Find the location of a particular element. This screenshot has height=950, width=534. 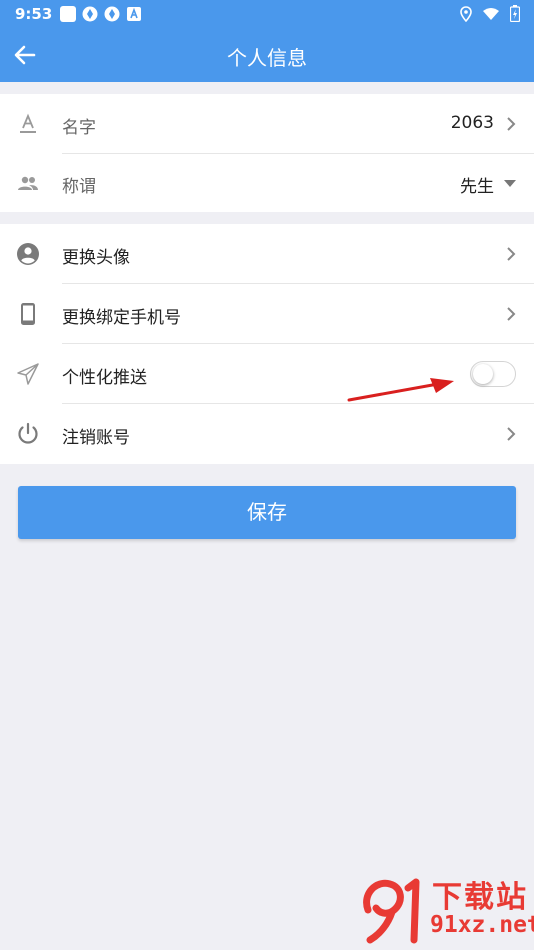

deactivate-account-row: 注销账号 is located at coordinates (267, 434).